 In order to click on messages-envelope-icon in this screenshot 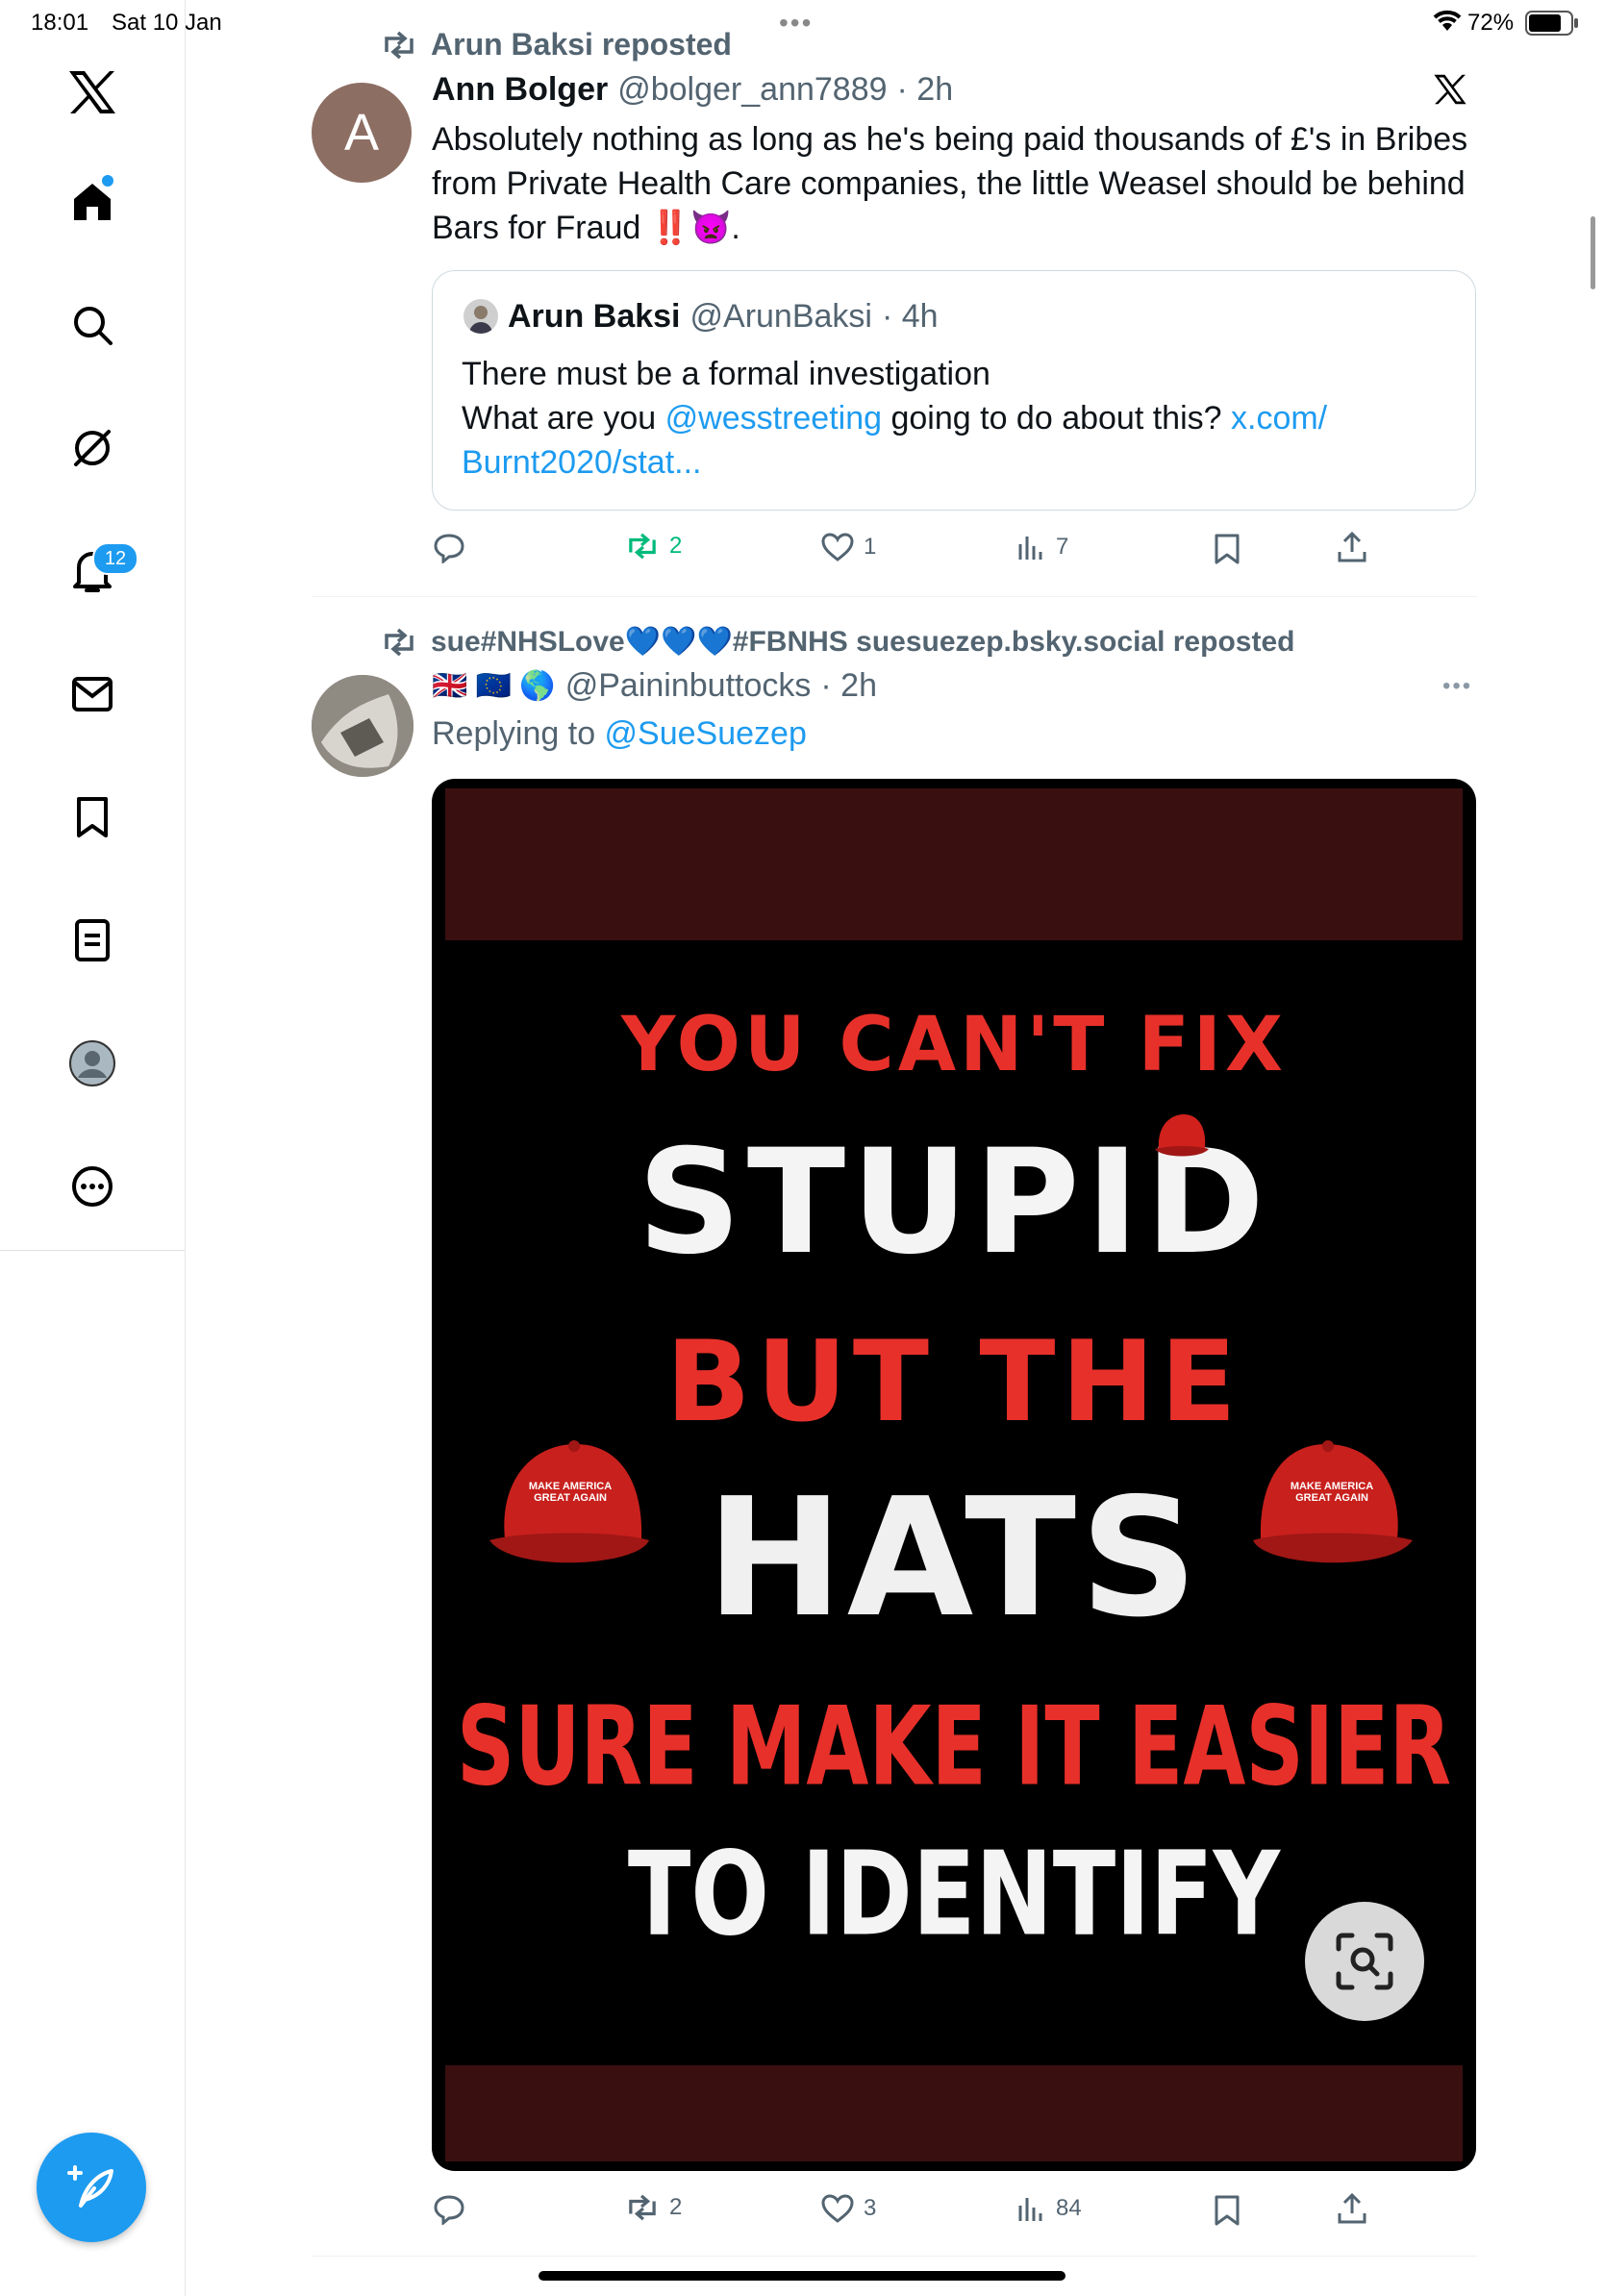, I will do `click(92, 694)`.